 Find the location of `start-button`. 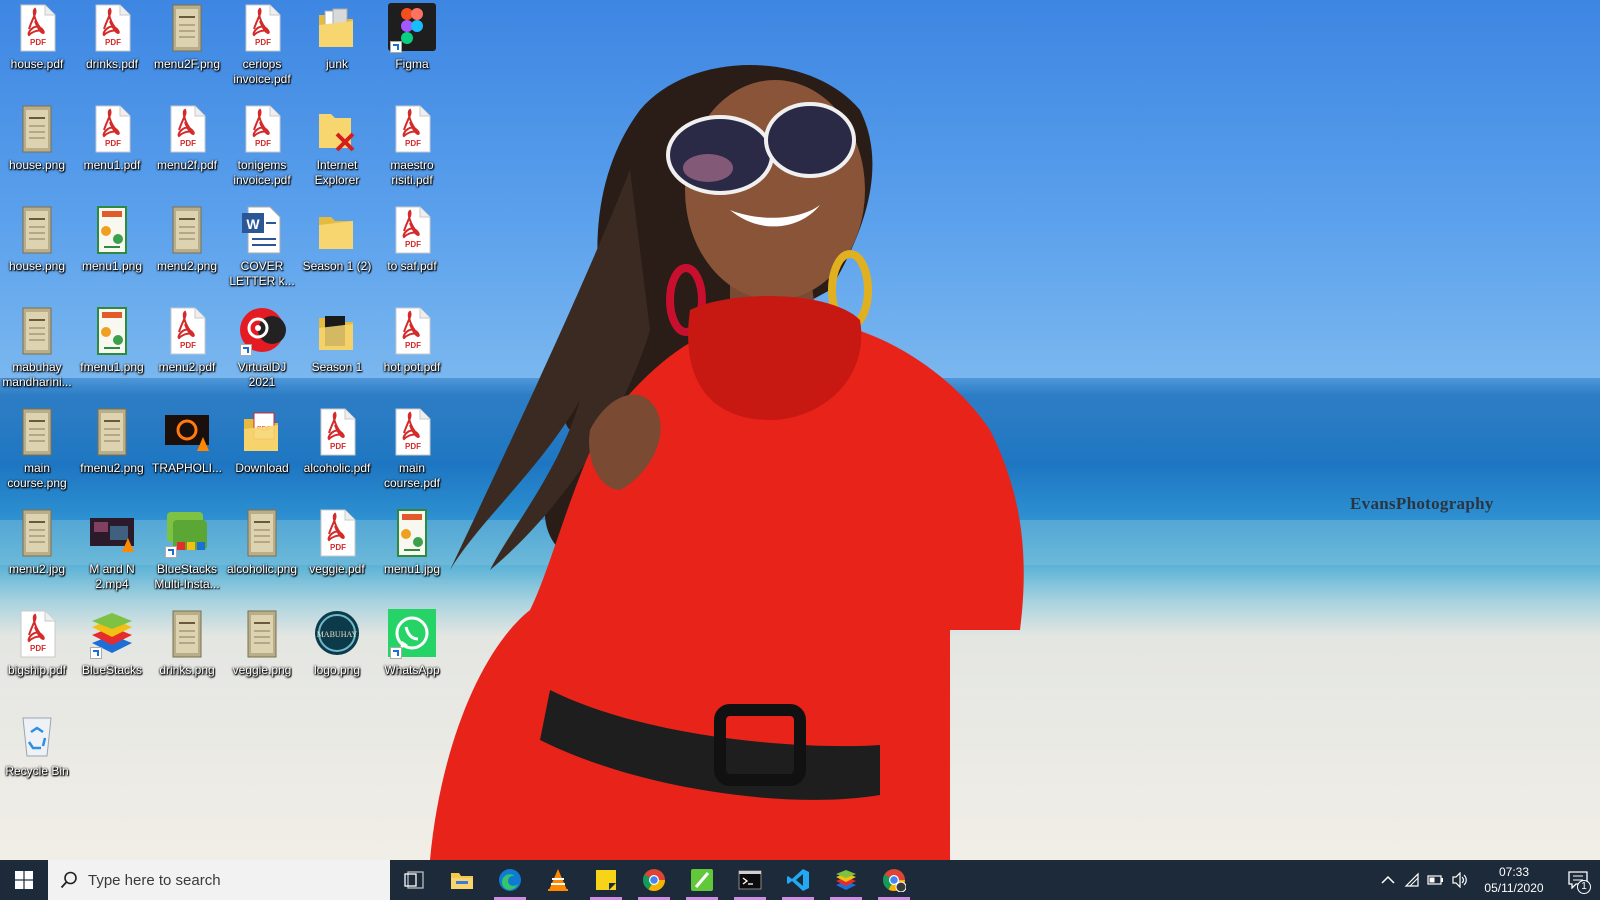

start-button is located at coordinates (24, 880).